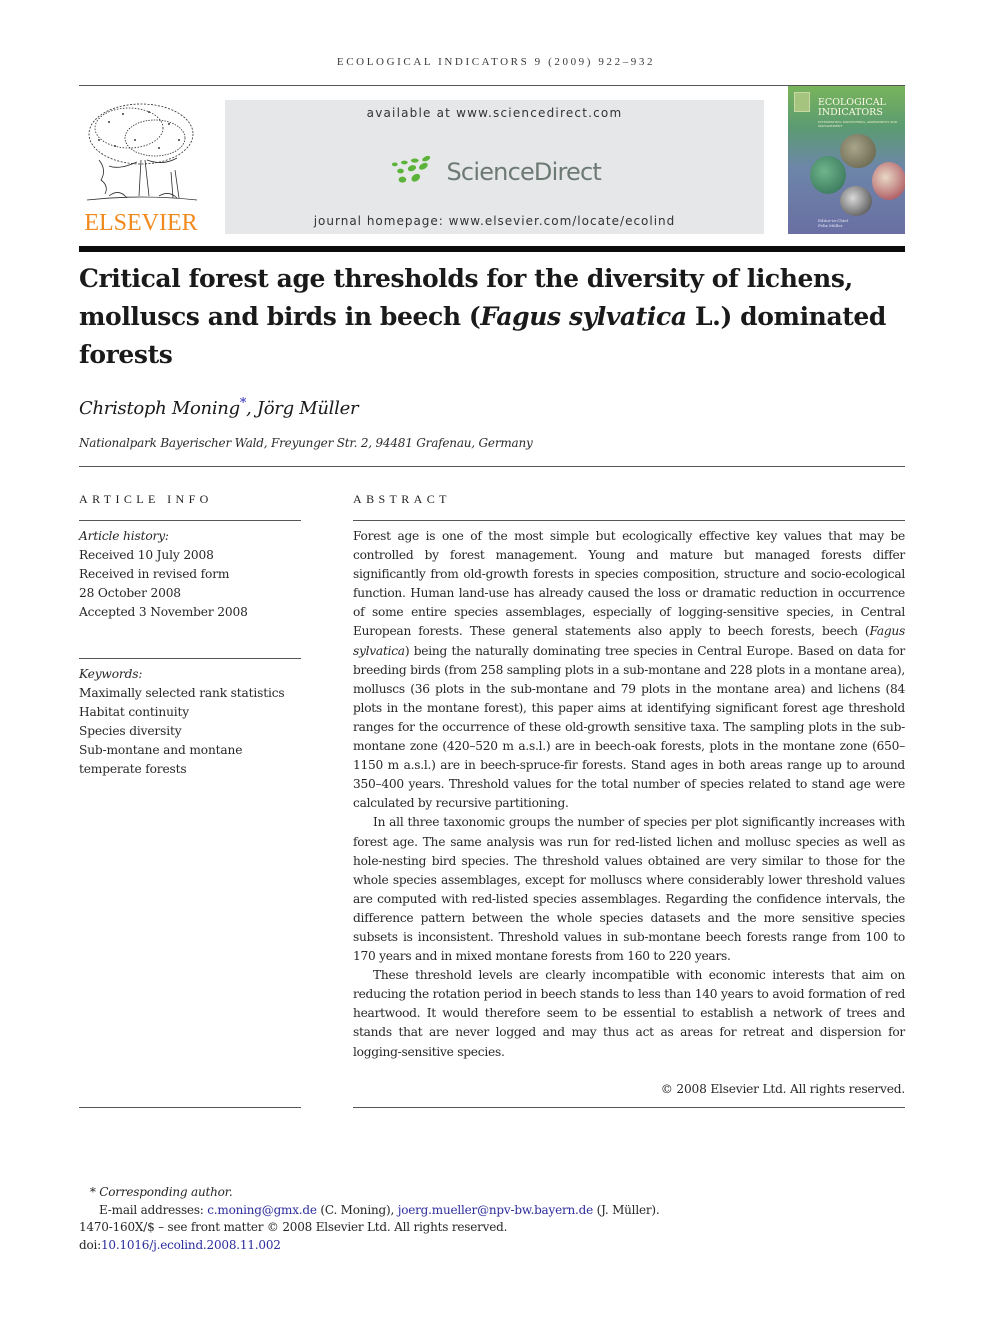  I want to click on elsevier-logo: ELSEVIER, so click(141, 168).